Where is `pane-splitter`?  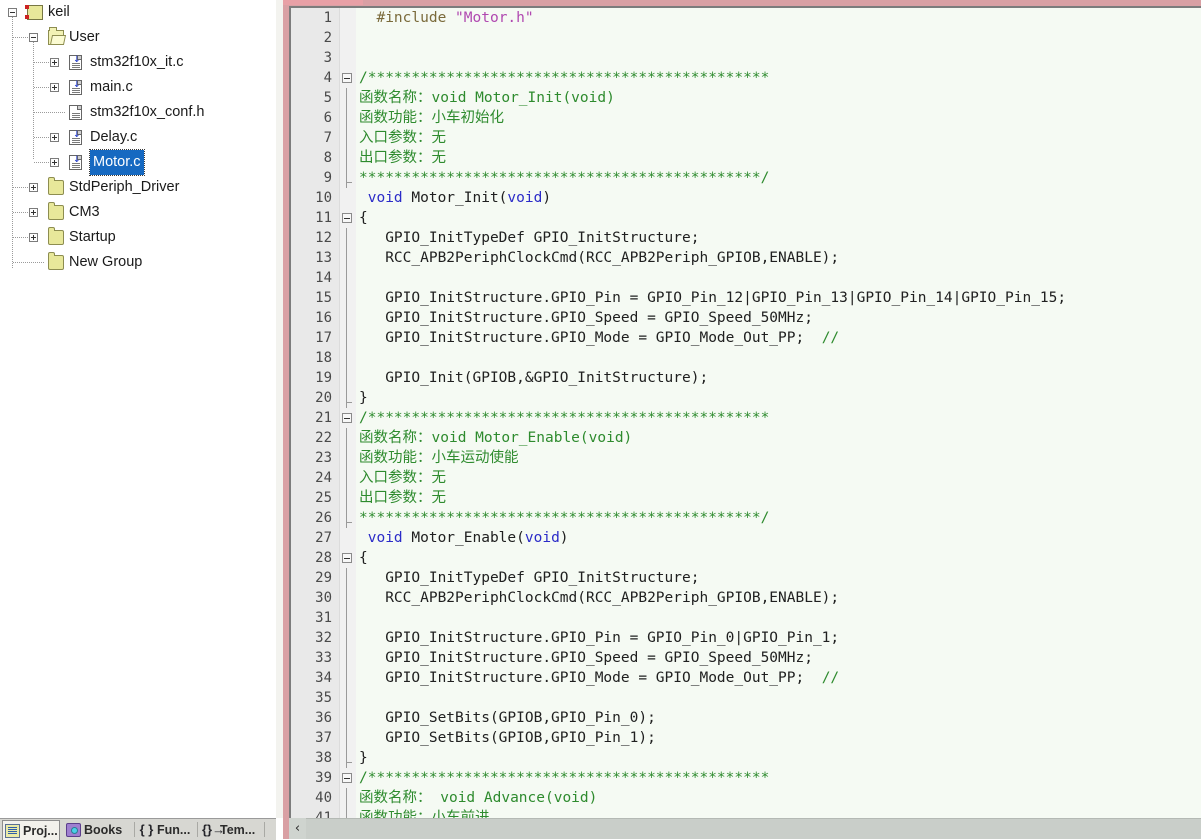 pane-splitter is located at coordinates (279, 409).